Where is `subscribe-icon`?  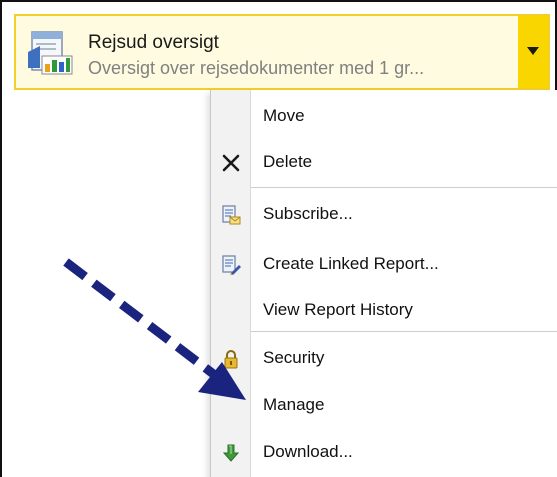 subscribe-icon is located at coordinates (231, 215).